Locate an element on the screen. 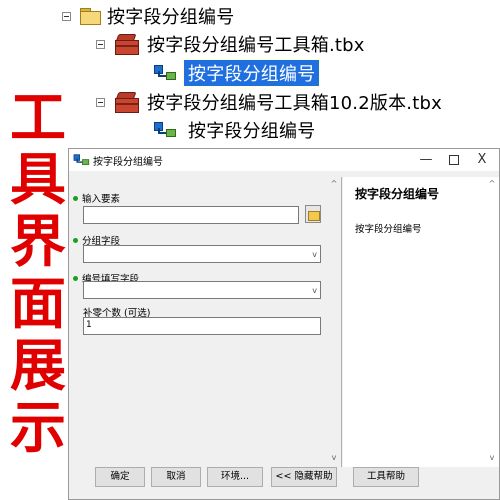  dialog-titlebar: 按字段分组编号 — X is located at coordinates (284, 160).